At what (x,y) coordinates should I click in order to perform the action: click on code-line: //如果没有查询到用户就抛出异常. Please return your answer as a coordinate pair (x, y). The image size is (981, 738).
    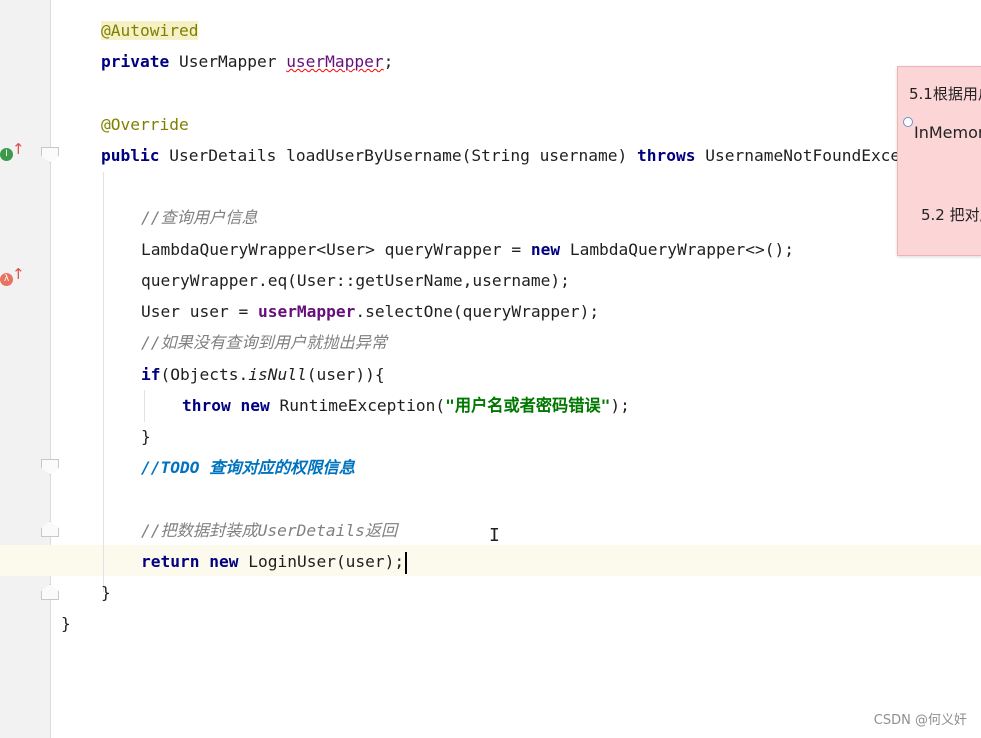
    Looking at the image, I should click on (490, 342).